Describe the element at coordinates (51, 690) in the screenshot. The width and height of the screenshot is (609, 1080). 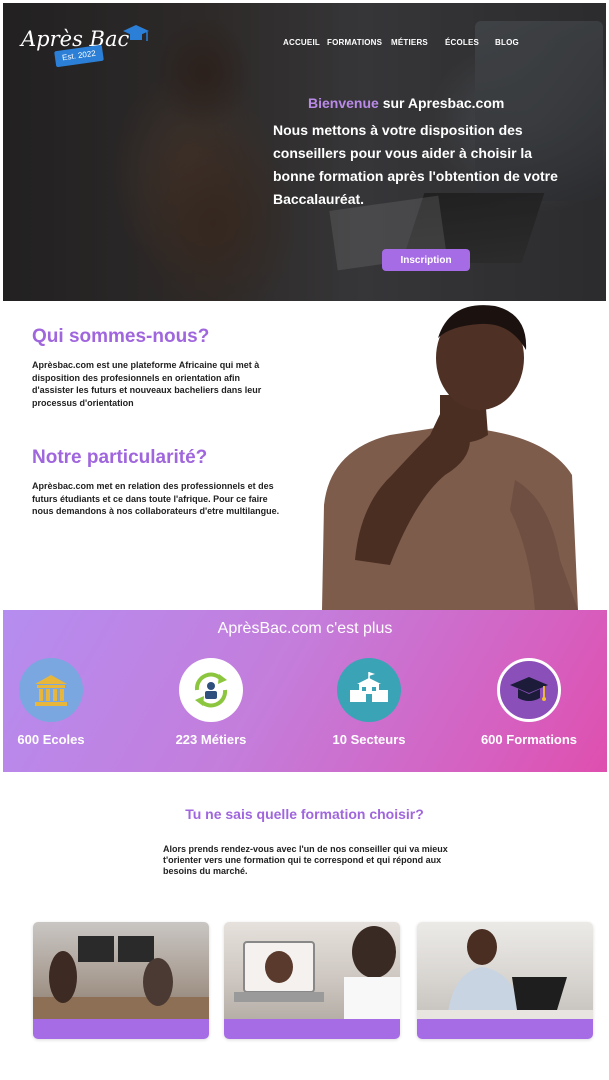
I see `school-building-icon` at that location.